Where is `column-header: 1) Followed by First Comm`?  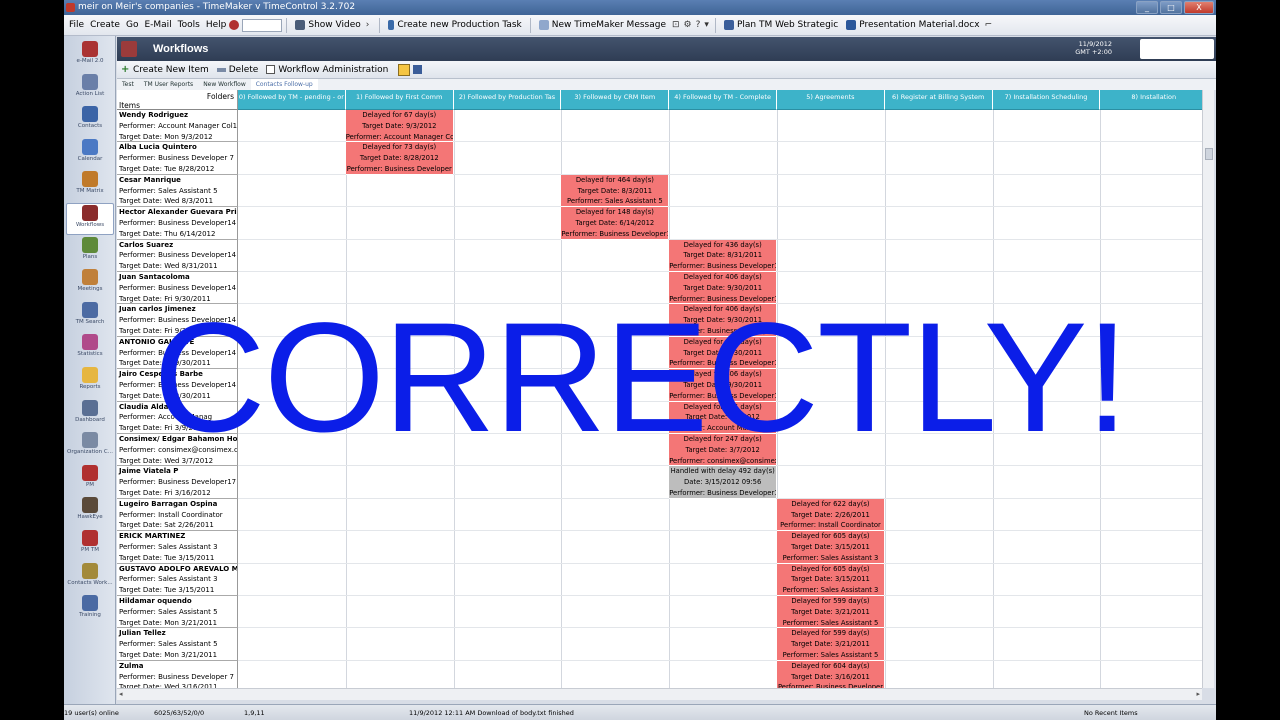
column-header: 1) Followed by First Comm is located at coordinates (399, 100).